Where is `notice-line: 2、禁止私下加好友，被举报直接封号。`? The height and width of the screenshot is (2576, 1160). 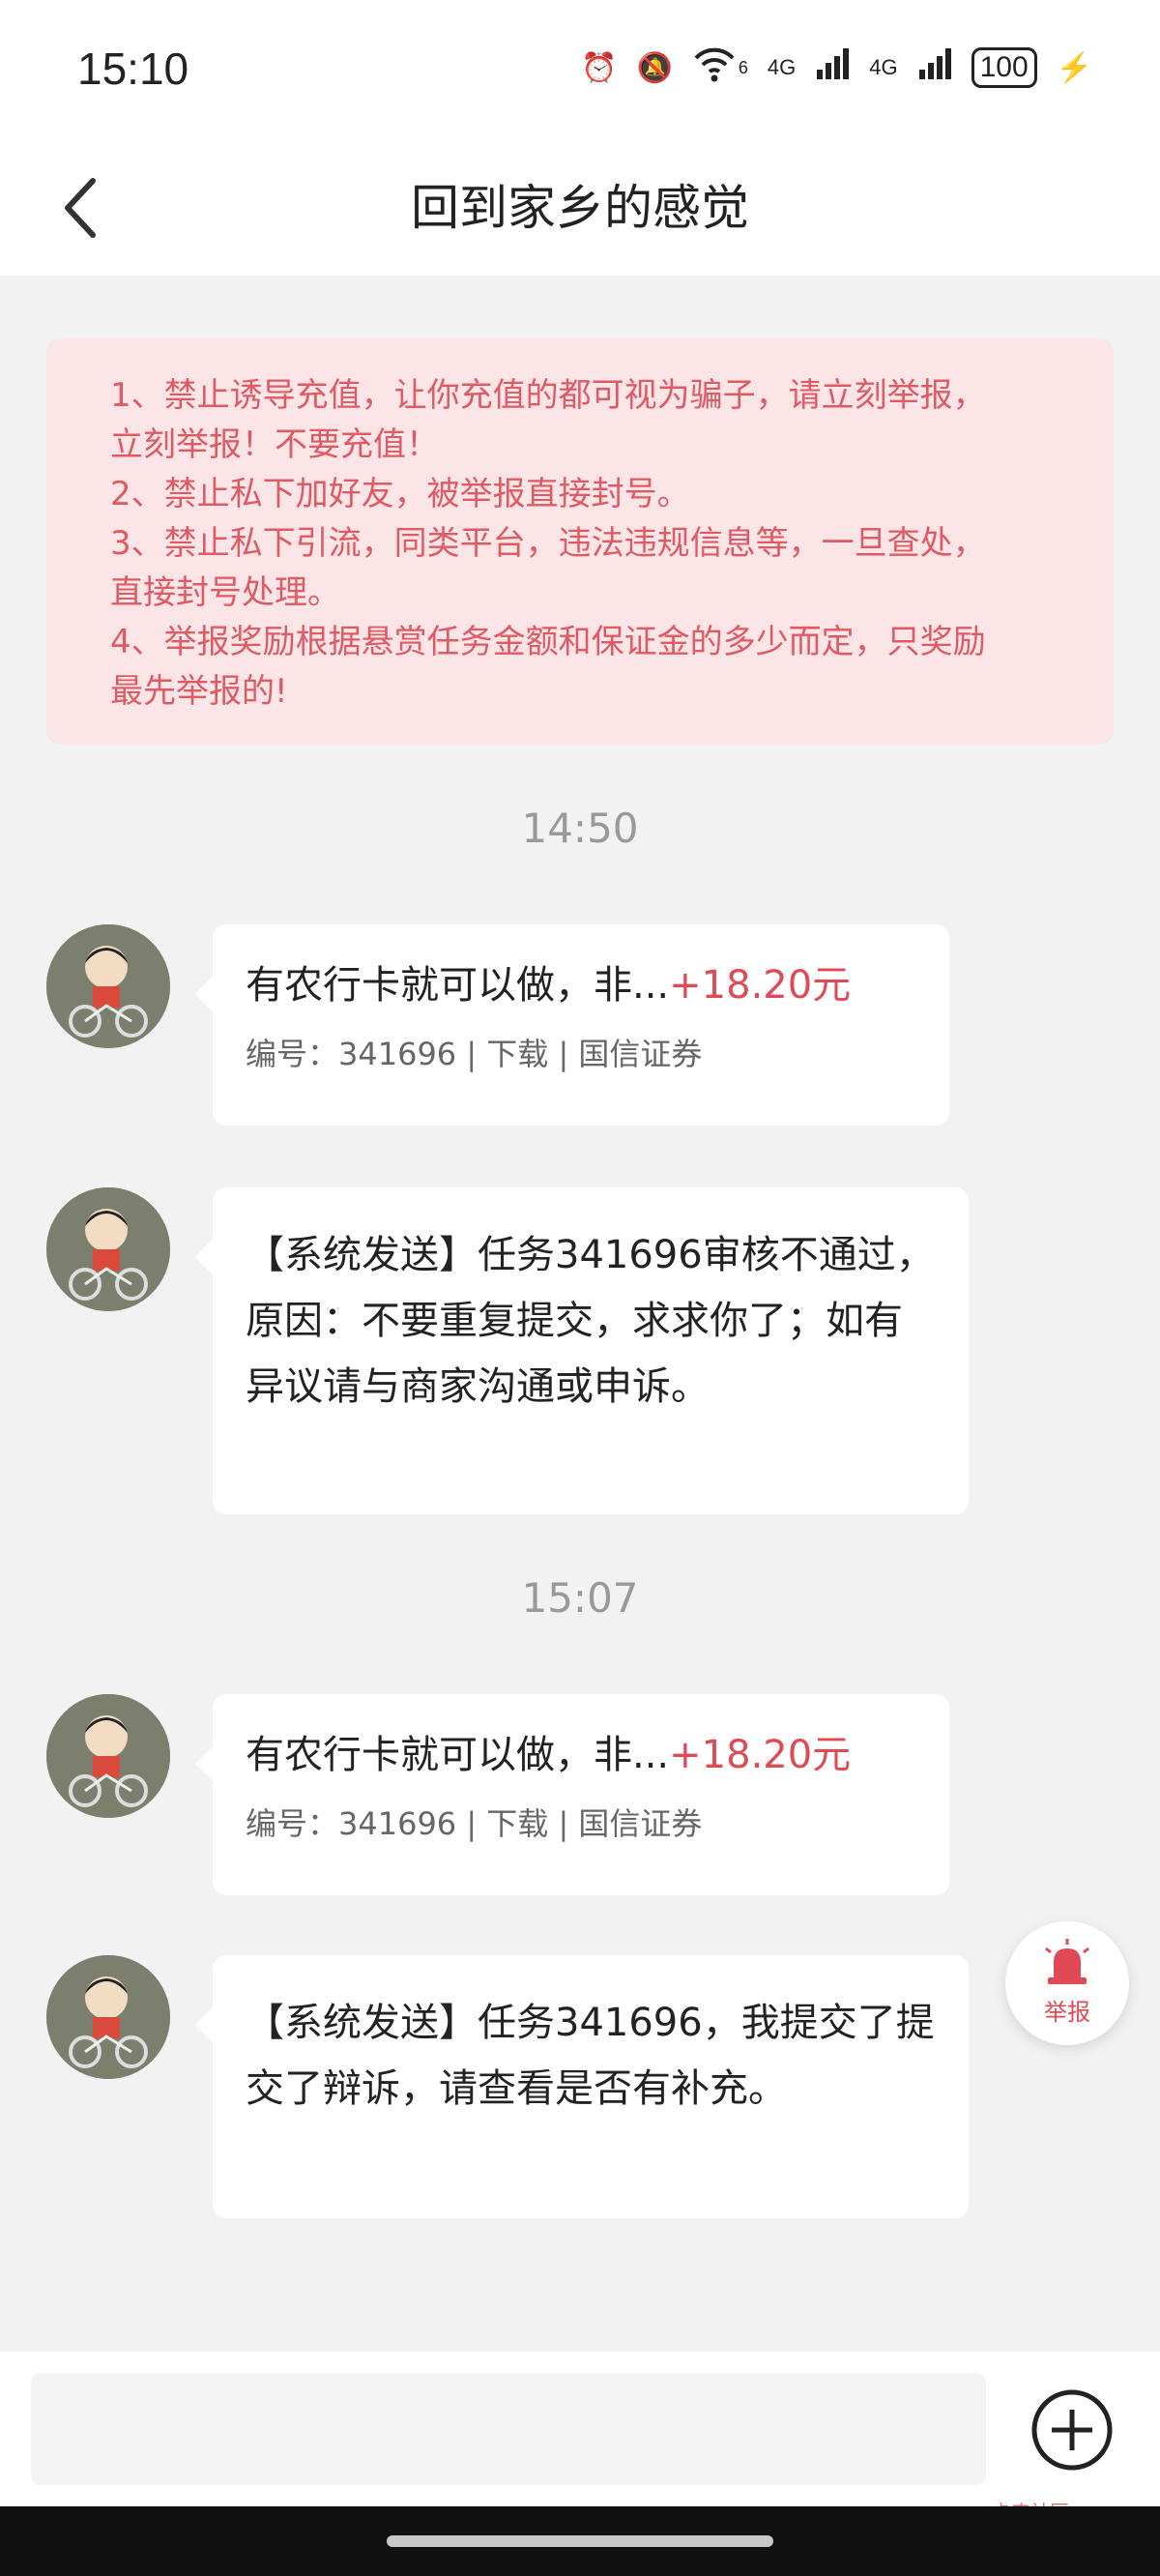
notice-line: 2、禁止私下加好友，被举报直接封号。 is located at coordinates (400, 494).